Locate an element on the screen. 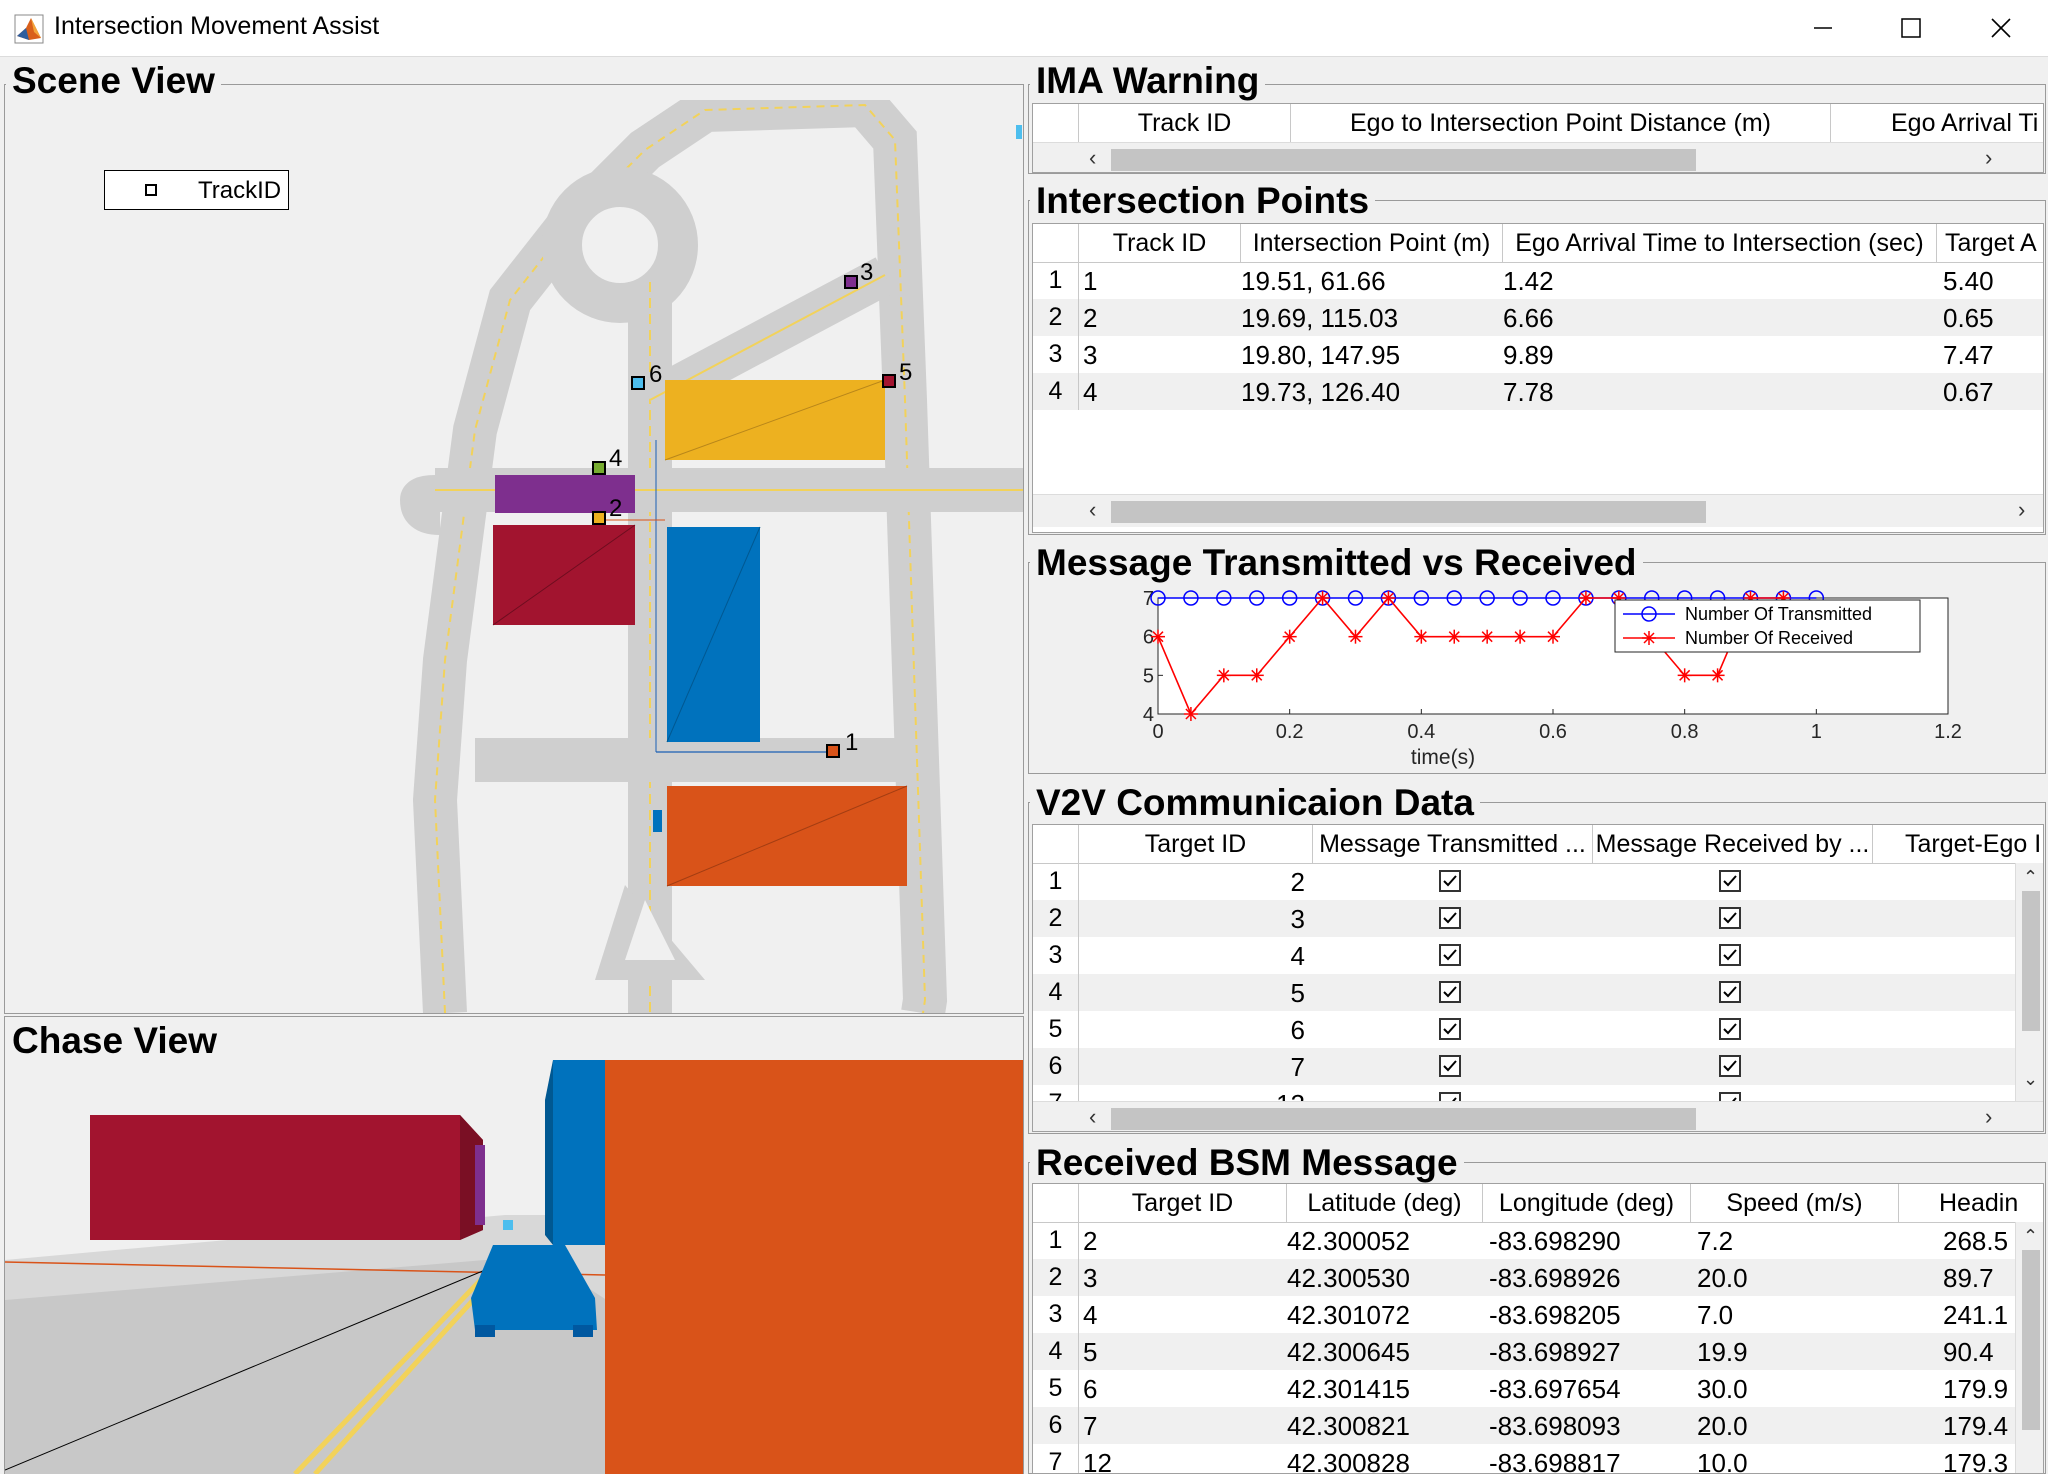  y-tick-label: 4 is located at coordinates (1148, 715).